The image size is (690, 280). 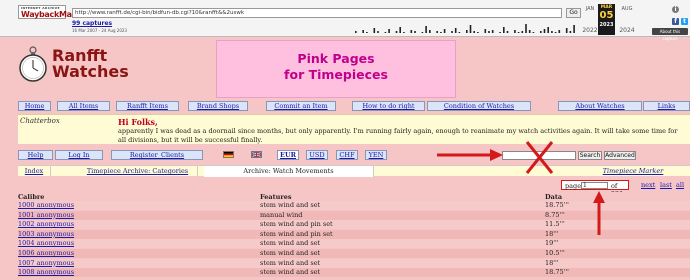 I want to click on data-cell: 8.75''', so click(x=555, y=214).